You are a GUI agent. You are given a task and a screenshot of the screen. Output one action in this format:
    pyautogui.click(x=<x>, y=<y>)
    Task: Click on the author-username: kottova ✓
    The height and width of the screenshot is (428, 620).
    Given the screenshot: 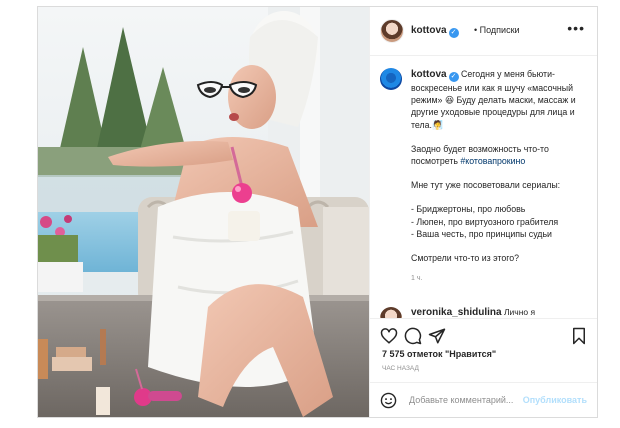 What is the action you would take?
    pyautogui.click(x=435, y=31)
    